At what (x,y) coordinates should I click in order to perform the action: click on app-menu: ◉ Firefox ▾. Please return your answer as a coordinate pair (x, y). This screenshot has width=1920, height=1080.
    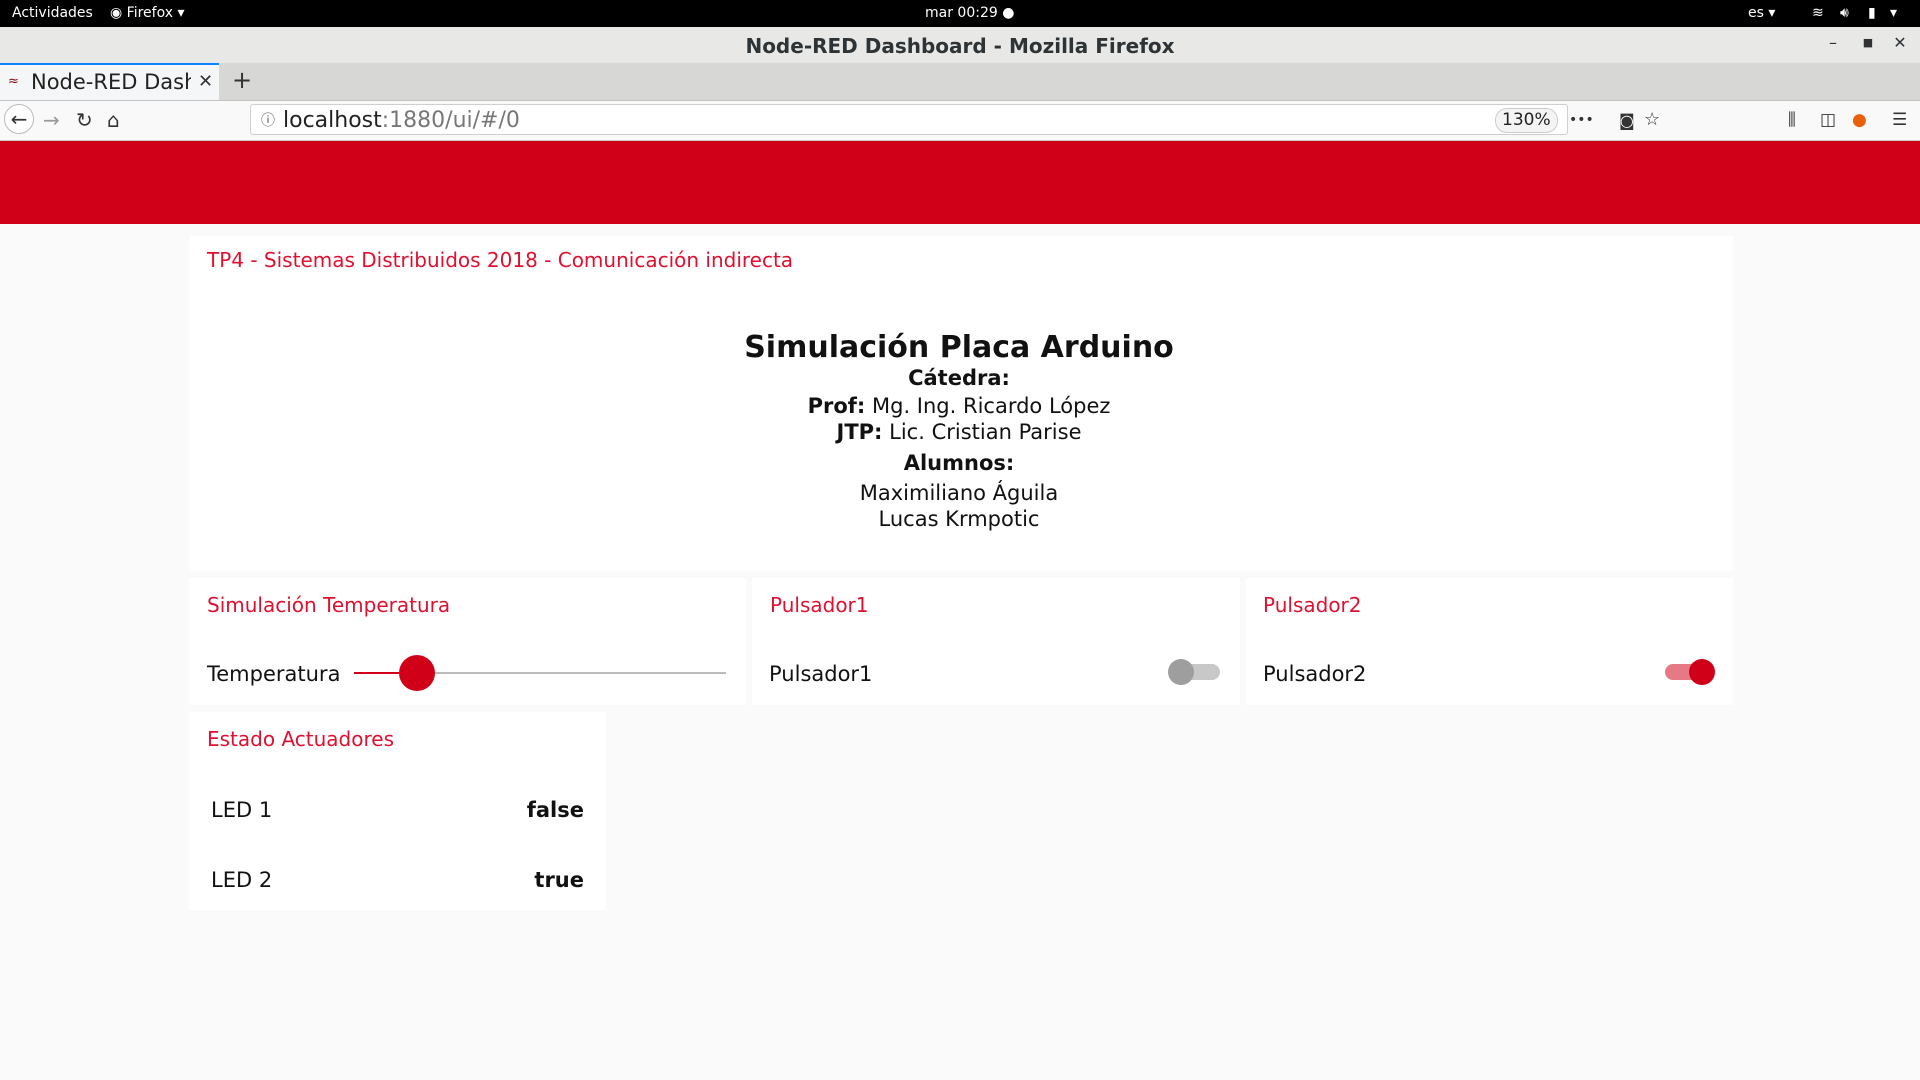
    Looking at the image, I should click on (147, 13).